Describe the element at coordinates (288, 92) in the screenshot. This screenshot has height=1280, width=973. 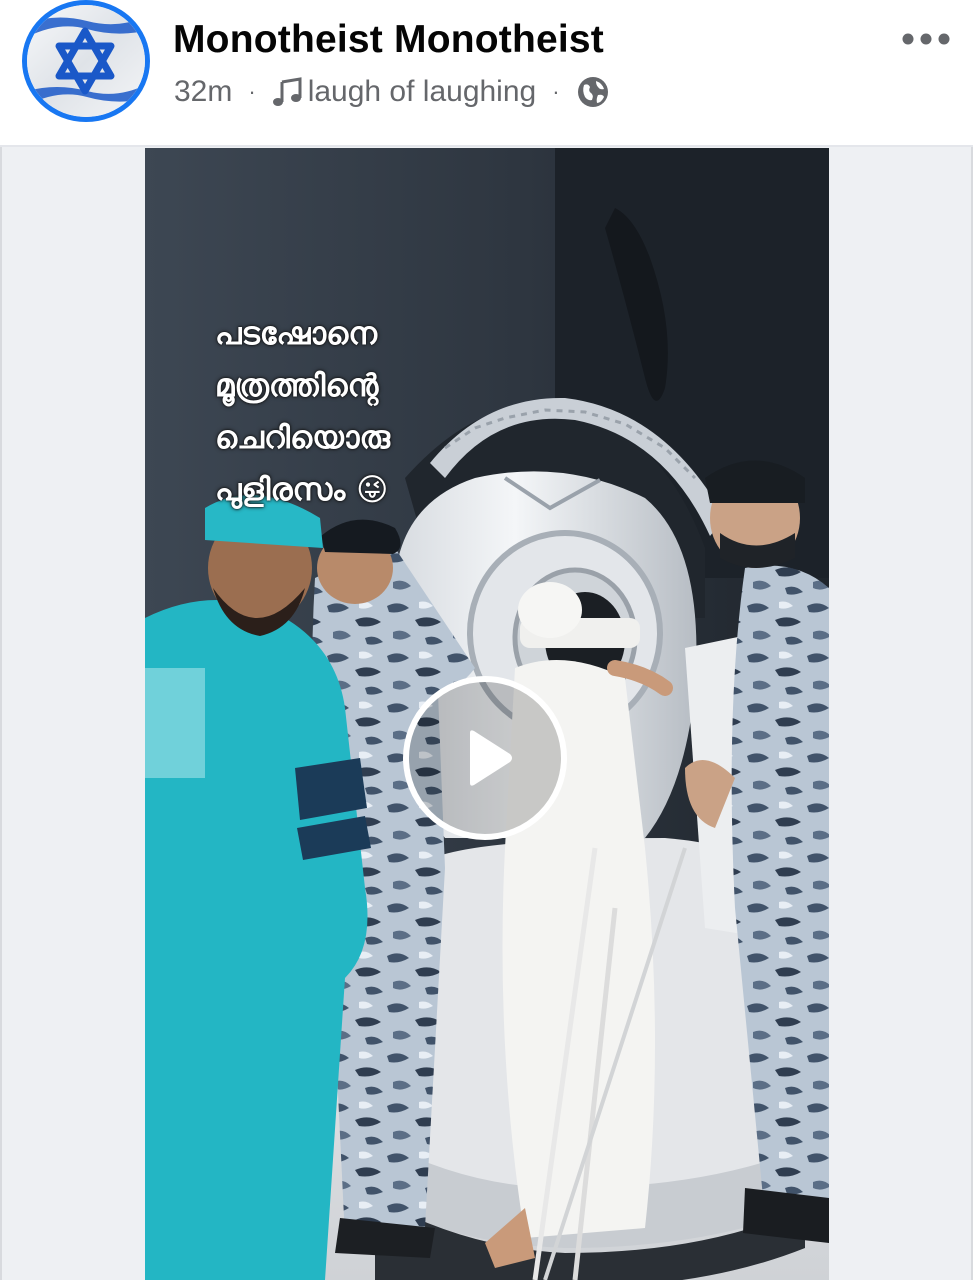
I see `music-note-icon` at that location.